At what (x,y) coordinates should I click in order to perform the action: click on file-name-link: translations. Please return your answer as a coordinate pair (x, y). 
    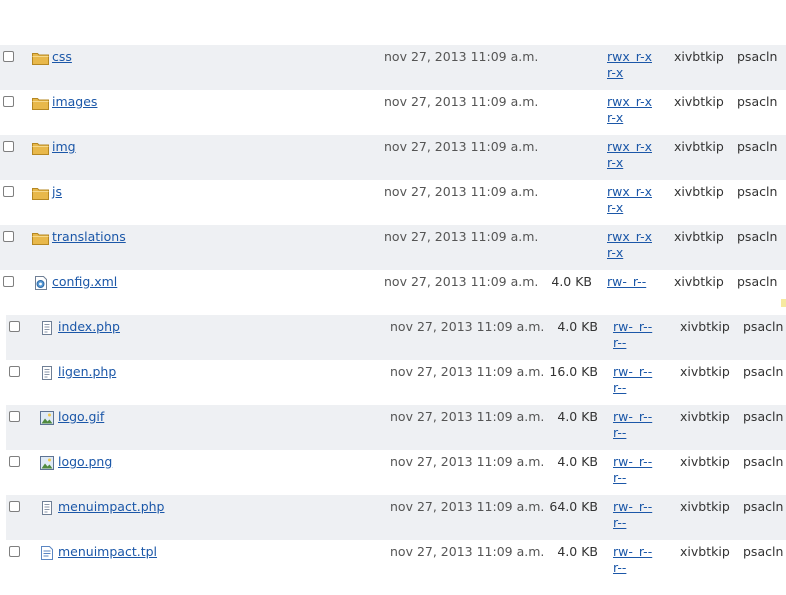
    Looking at the image, I should click on (89, 236).